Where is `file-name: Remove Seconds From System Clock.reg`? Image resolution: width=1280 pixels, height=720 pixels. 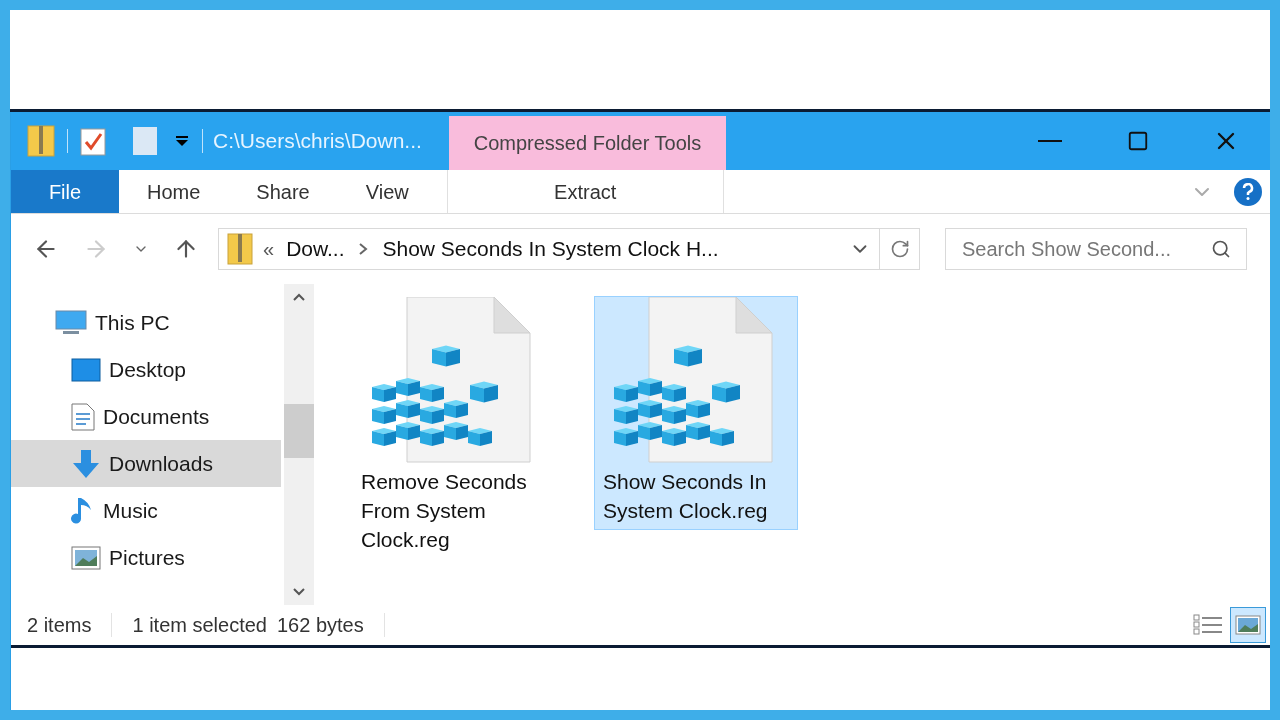
file-name: Remove Seconds From System Clock.reg is located at coordinates (444, 511).